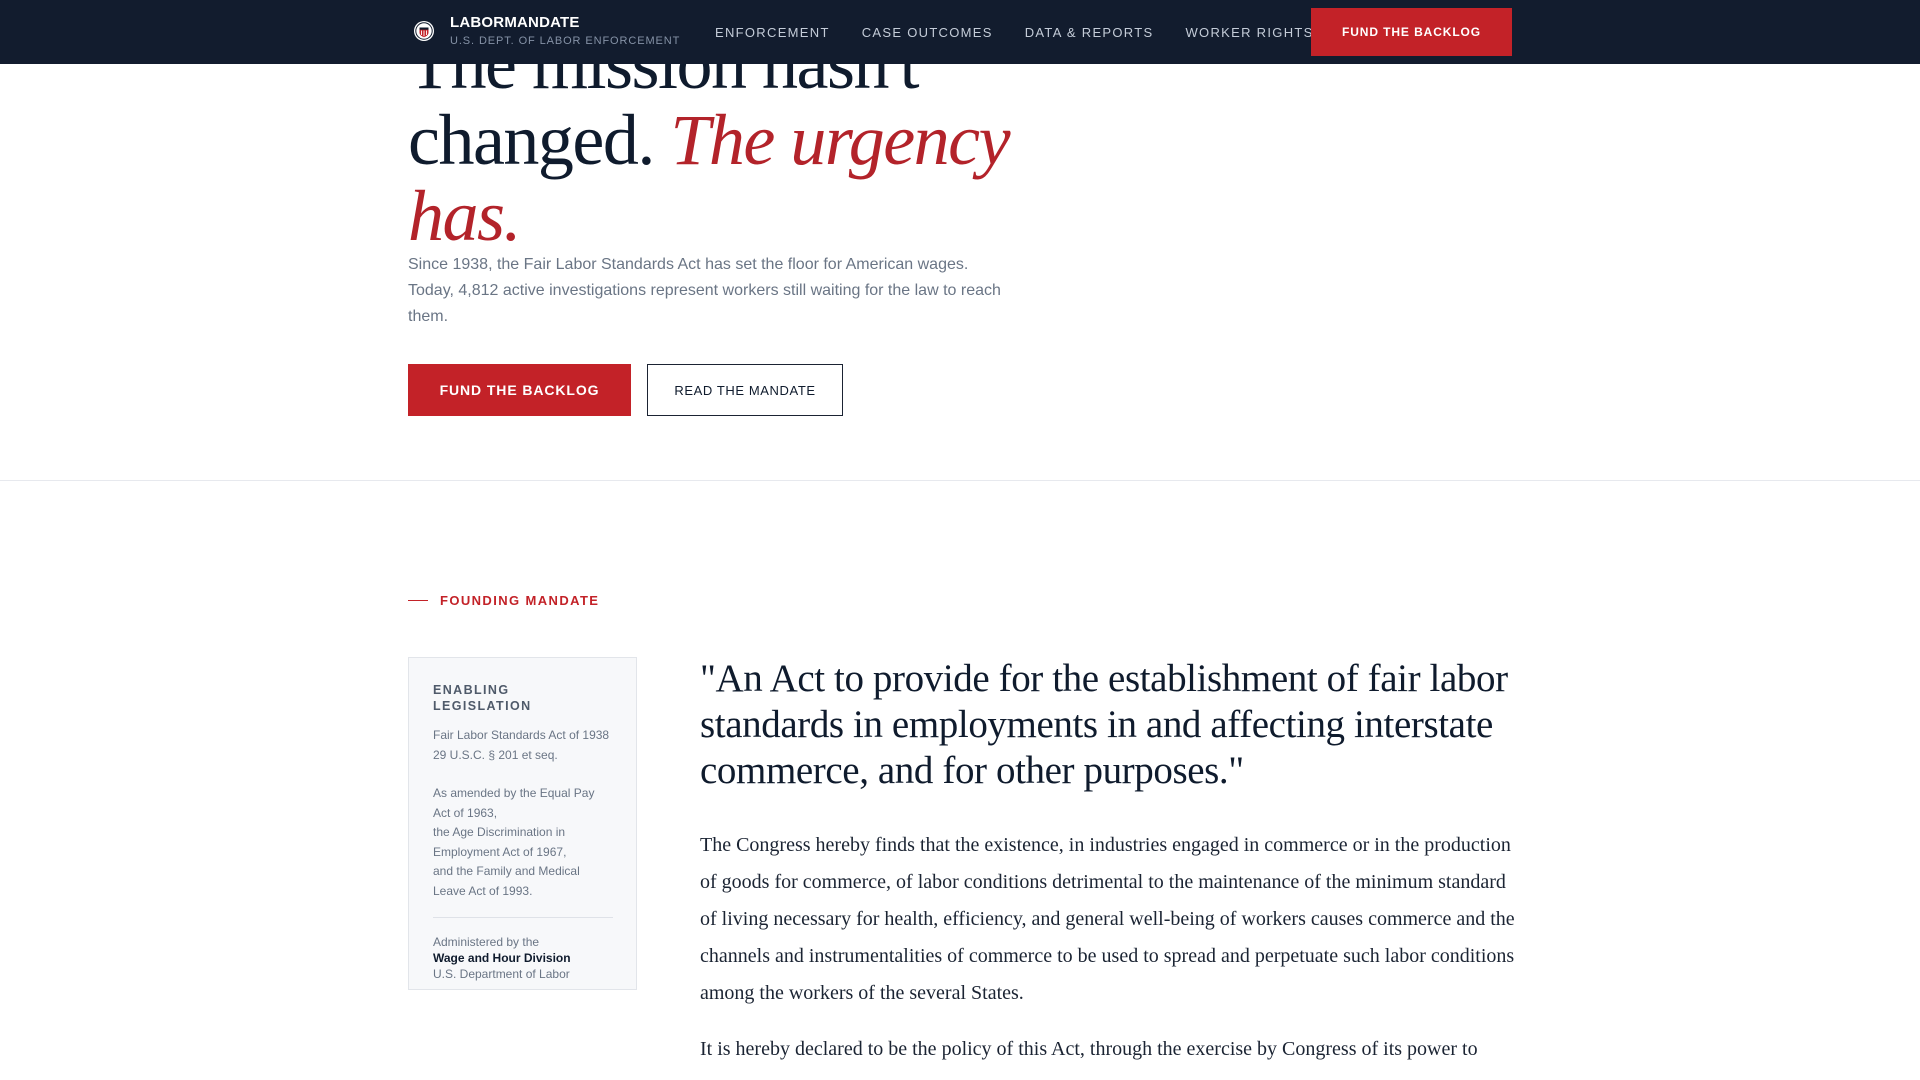 Image resolution: width=1920 pixels, height=1080 pixels. I want to click on legislation-act-citation: 29 U.S.C. § 201 et seq., so click(495, 754).